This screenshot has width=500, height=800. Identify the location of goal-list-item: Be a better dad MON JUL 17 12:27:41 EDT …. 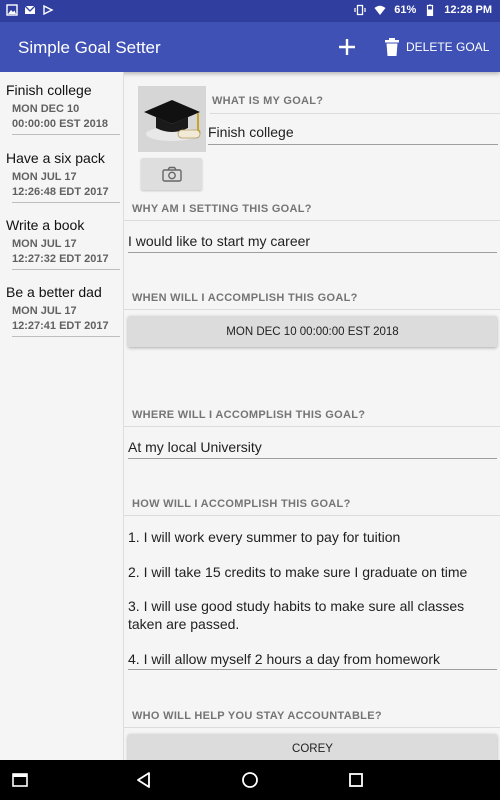
(63, 310).